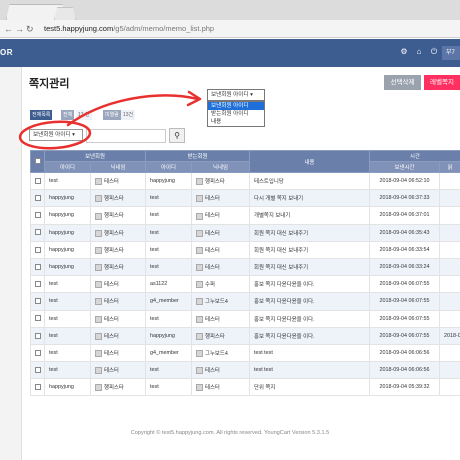 This screenshot has height=460, width=460. Describe the element at coordinates (236, 122) in the screenshot. I see `dropdown-option: 내용` at that location.